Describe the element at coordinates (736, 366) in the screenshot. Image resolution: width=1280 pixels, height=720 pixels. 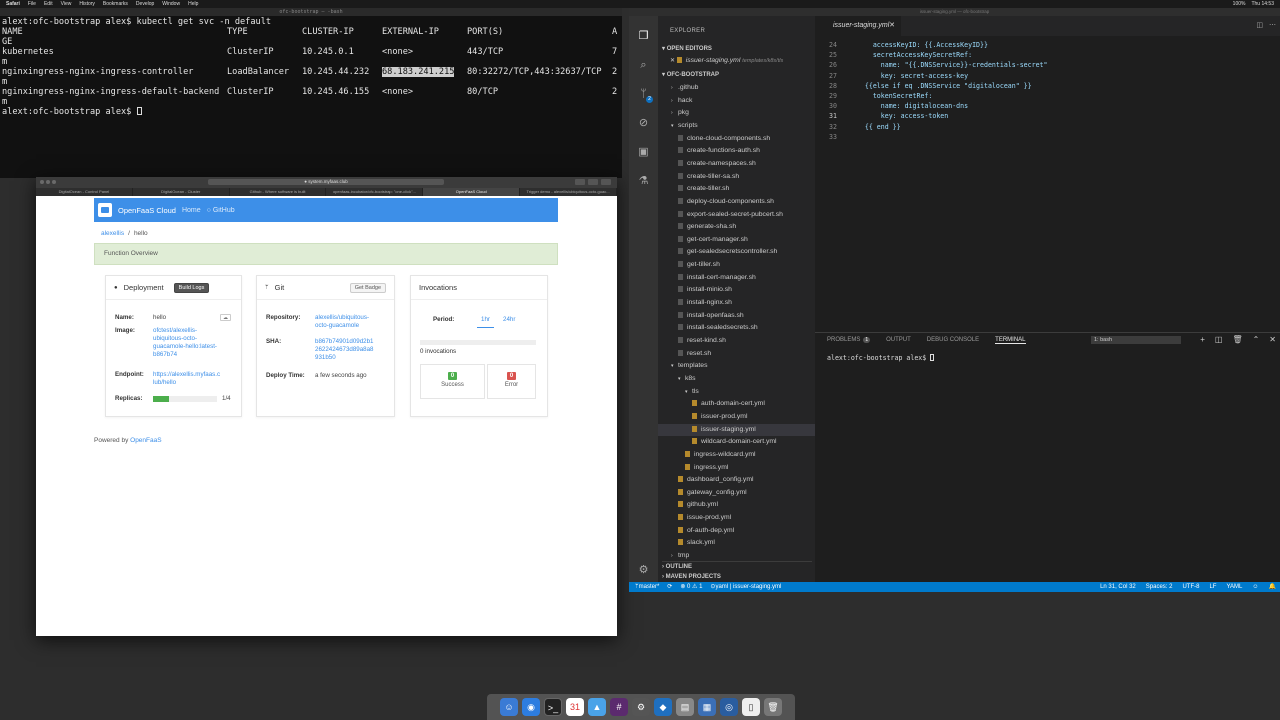
I see `tree-folder: ▾ templates` at that location.